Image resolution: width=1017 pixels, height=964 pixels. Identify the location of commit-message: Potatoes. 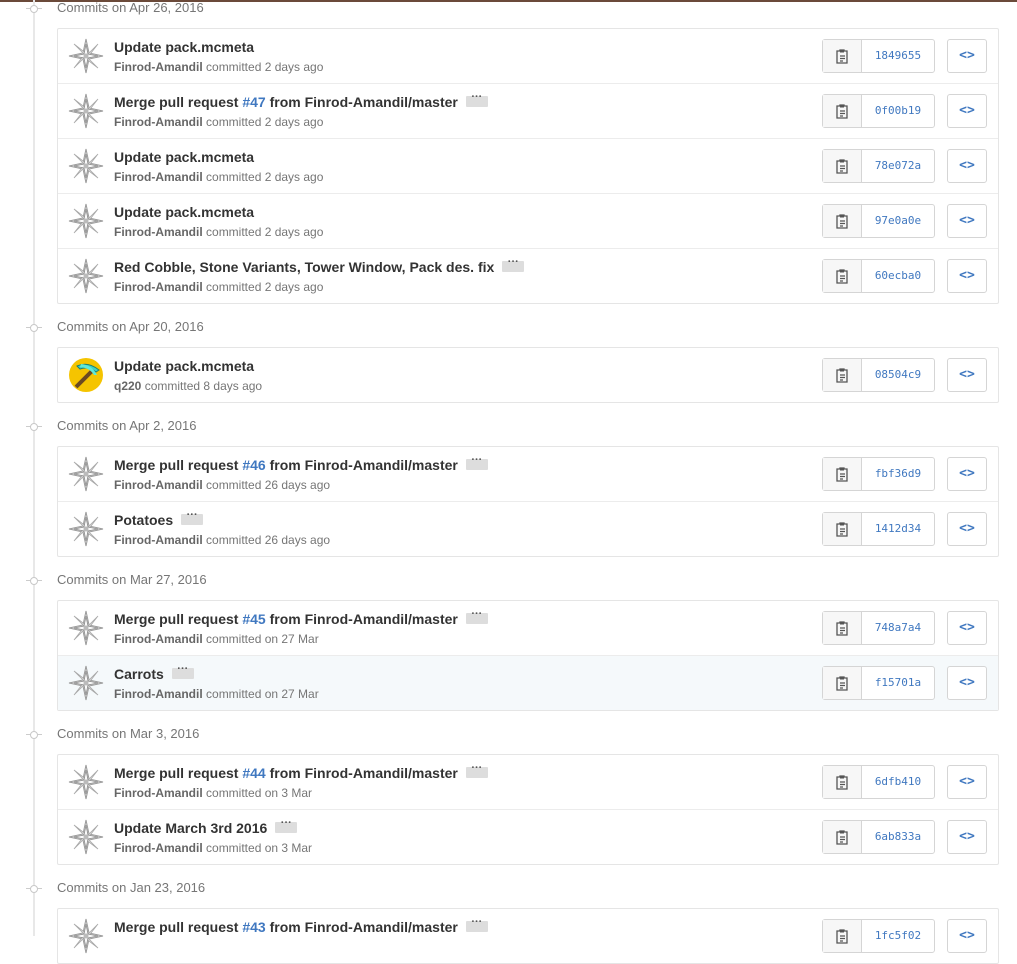
(159, 518).